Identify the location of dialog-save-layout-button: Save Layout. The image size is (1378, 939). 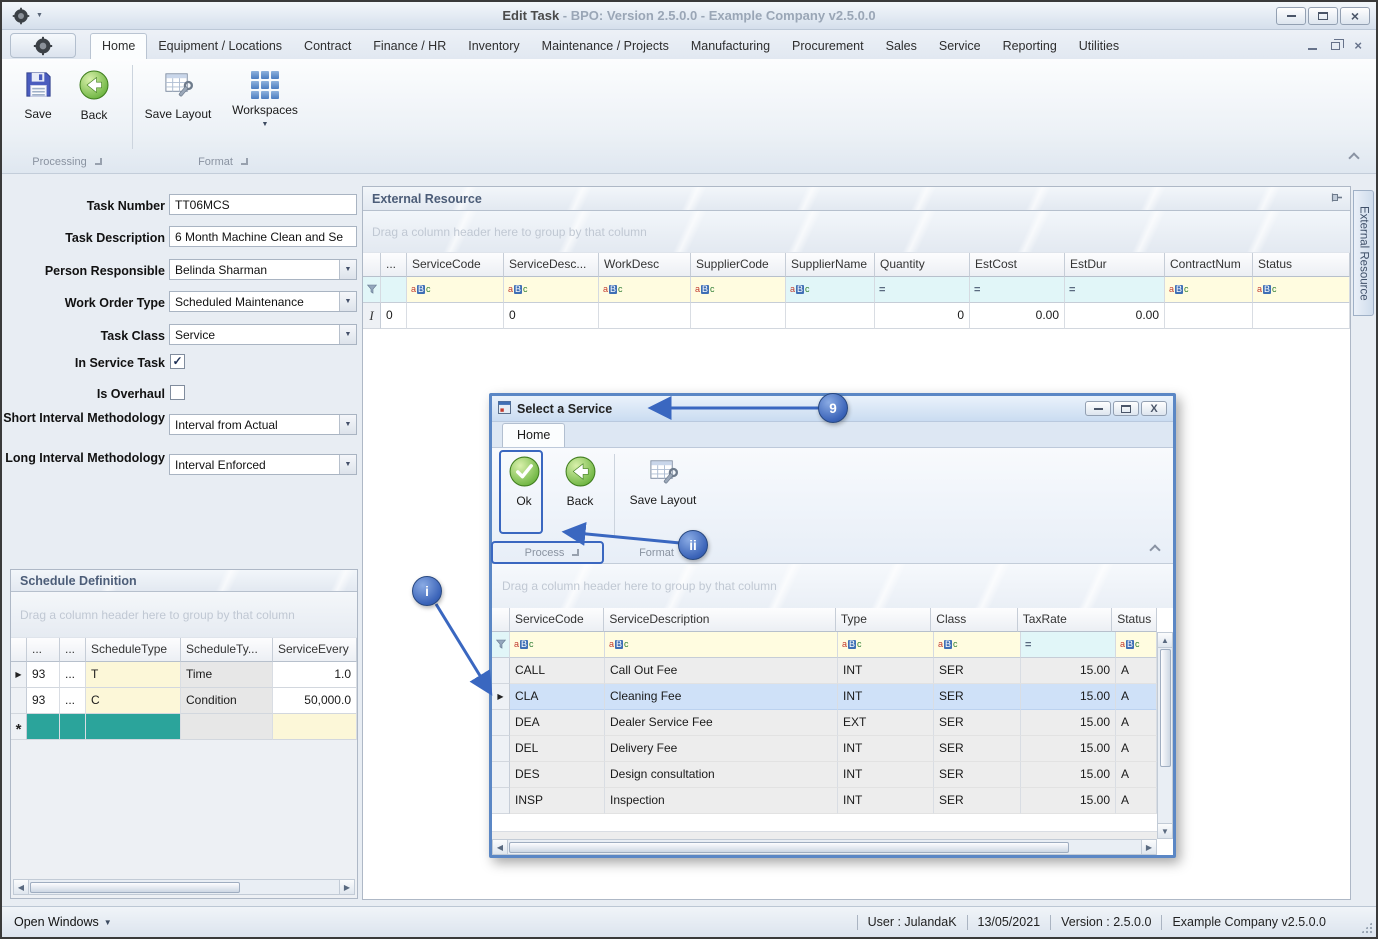
(663, 481).